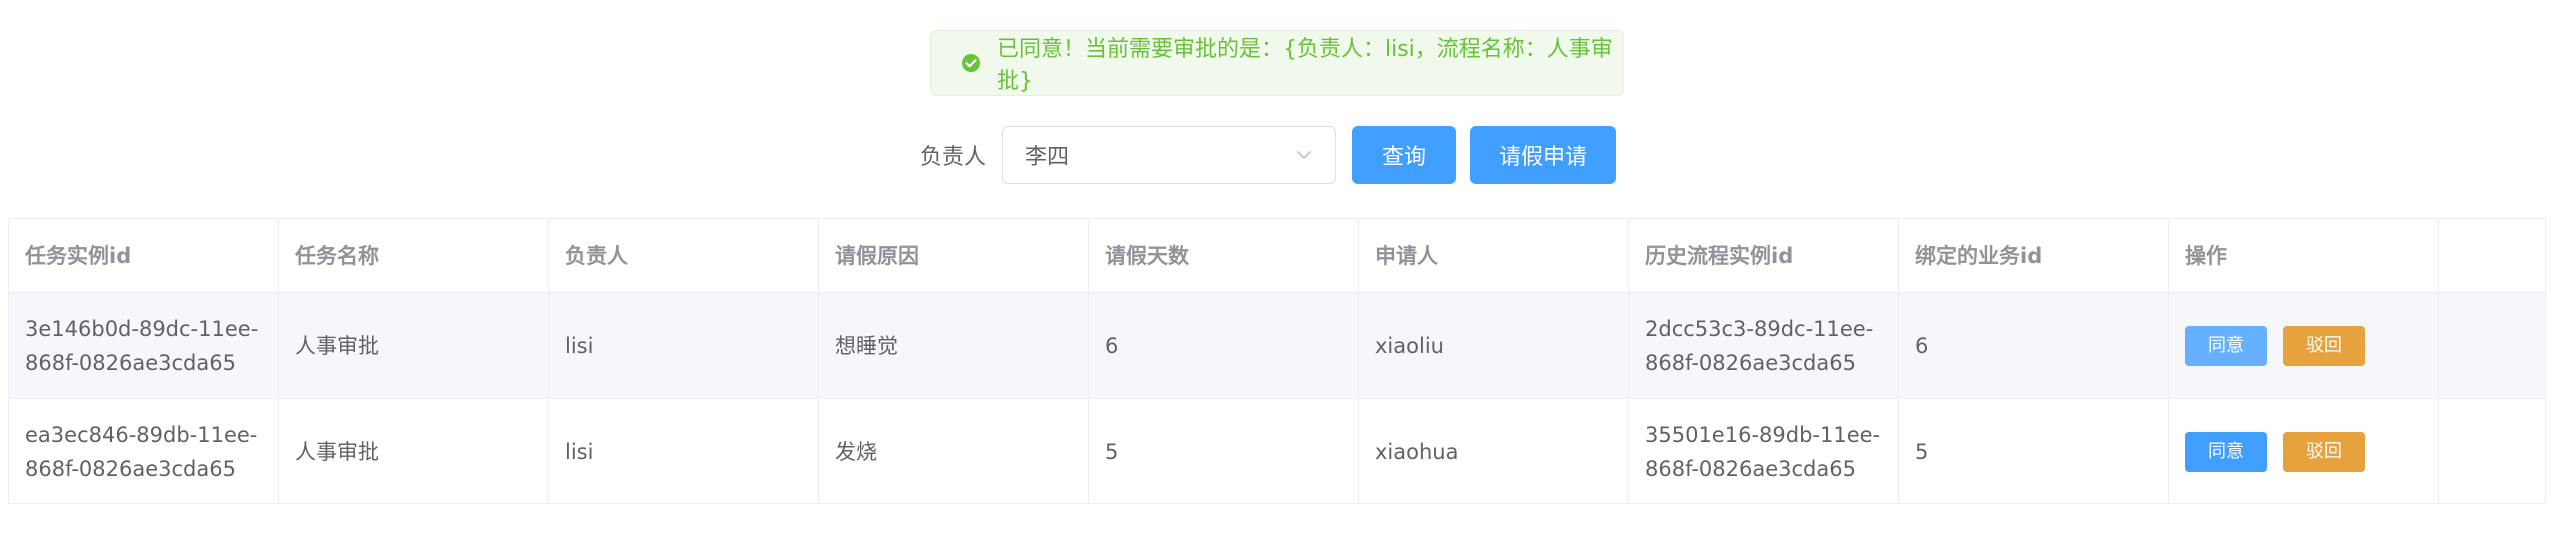 The height and width of the screenshot is (536, 2556). What do you see at coordinates (2034, 345) in the screenshot?
I see `cell-business-id: 6` at bounding box center [2034, 345].